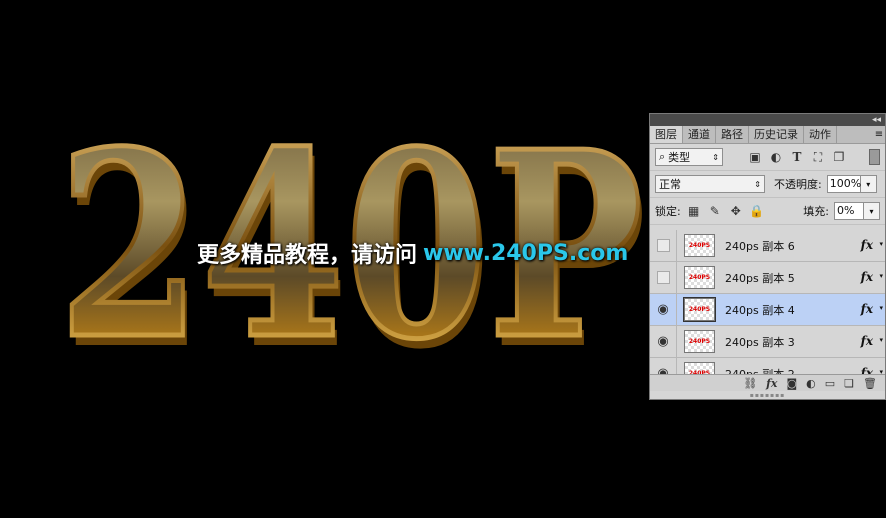 Image resolution: width=886 pixels, height=518 pixels. Describe the element at coordinates (757, 211) in the screenshot. I see `lock-all-icon: 🔒` at that location.